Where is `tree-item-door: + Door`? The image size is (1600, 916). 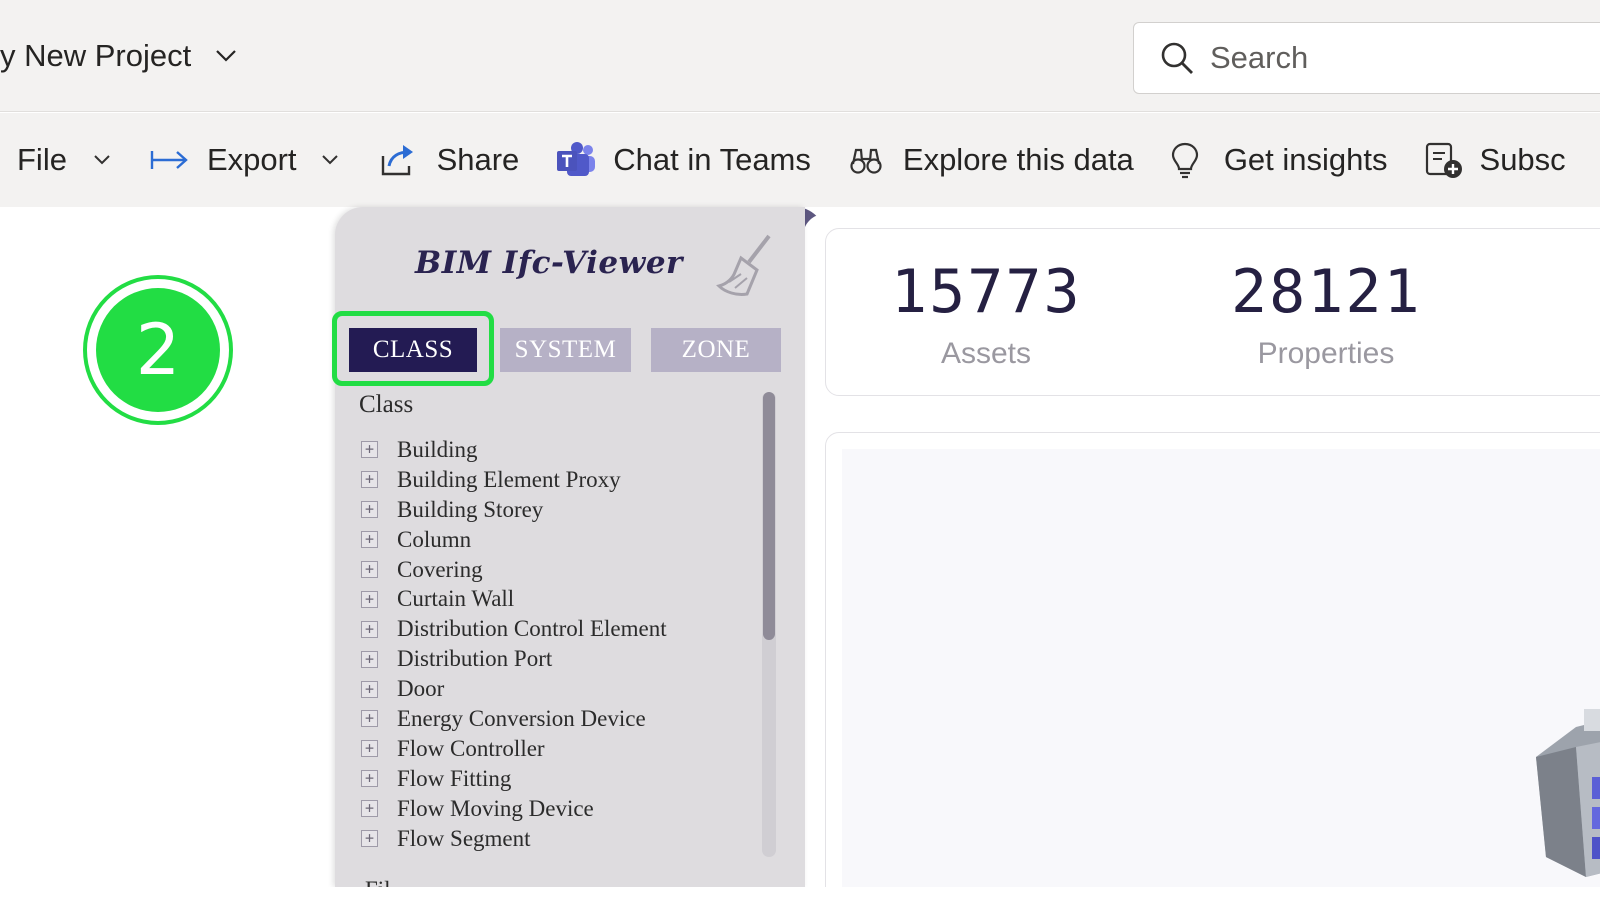 tree-item-door: + Door is located at coordinates (561, 689).